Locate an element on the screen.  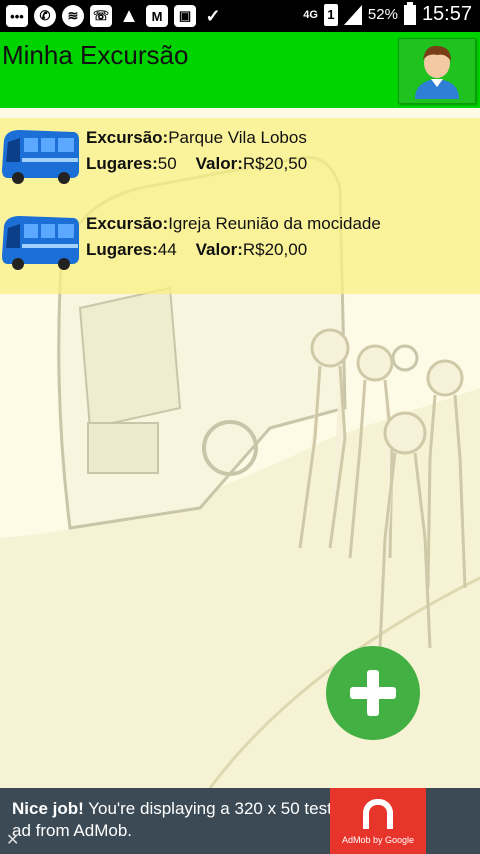
seats-value: 44 is located at coordinates (167, 249).